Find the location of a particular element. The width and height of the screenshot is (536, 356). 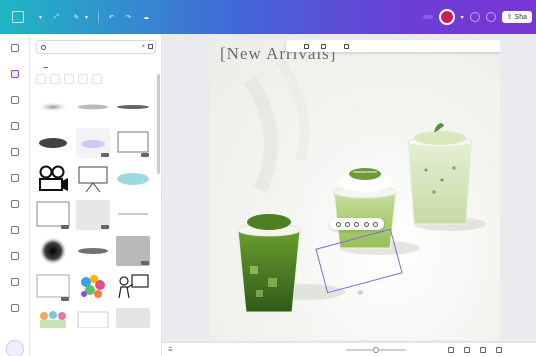

tab-more is located at coordinates (78, 63).